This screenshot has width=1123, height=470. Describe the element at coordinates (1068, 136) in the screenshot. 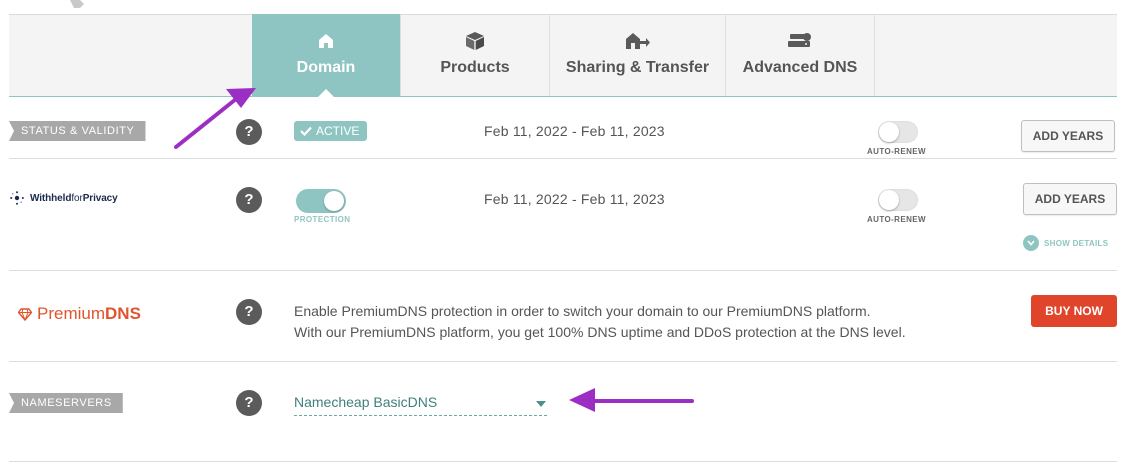

I see `status-add-years-button: ADD YEARS` at that location.